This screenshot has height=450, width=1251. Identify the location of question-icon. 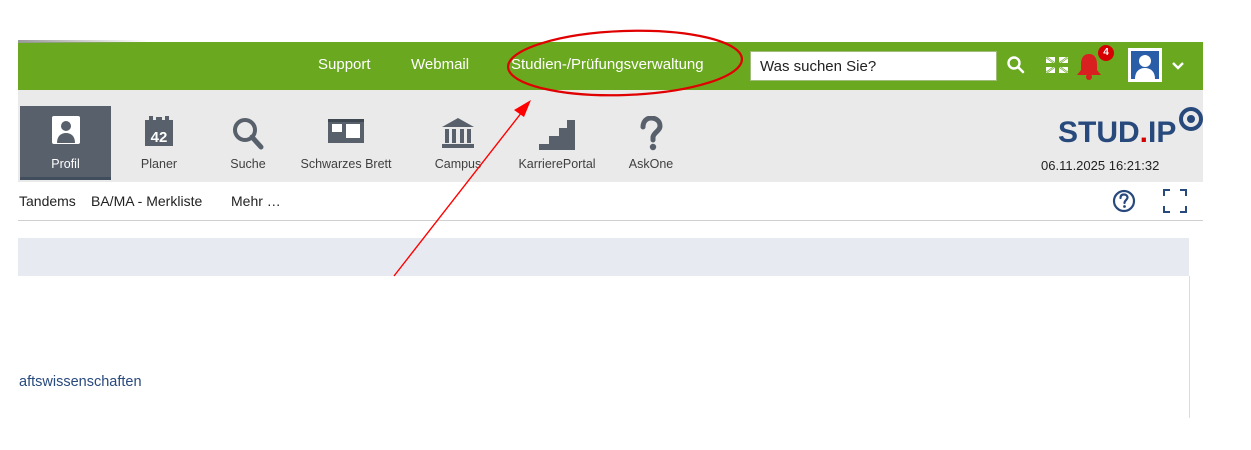
(651, 133).